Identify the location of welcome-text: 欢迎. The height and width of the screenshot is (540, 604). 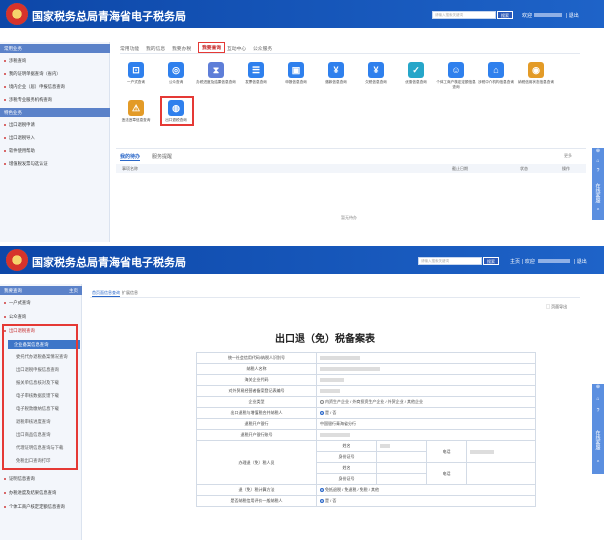
(527, 16).